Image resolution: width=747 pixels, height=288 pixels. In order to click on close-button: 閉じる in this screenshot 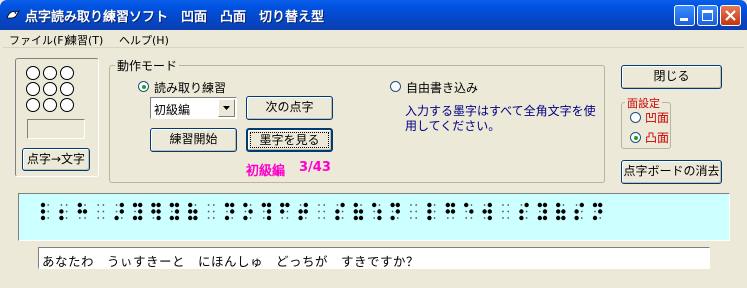, I will do `click(671, 77)`.